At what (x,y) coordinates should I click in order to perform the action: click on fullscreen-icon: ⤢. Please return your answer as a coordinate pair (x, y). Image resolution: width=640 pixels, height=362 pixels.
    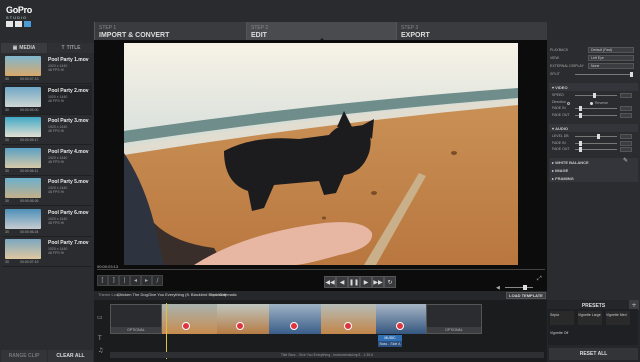
    Looking at the image, I should click on (539, 279).